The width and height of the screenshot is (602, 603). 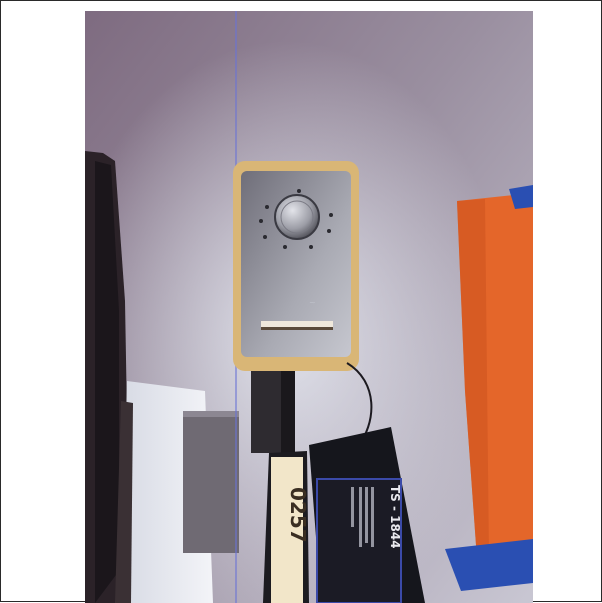 I want to click on gray-plate, so click(x=211, y=482).